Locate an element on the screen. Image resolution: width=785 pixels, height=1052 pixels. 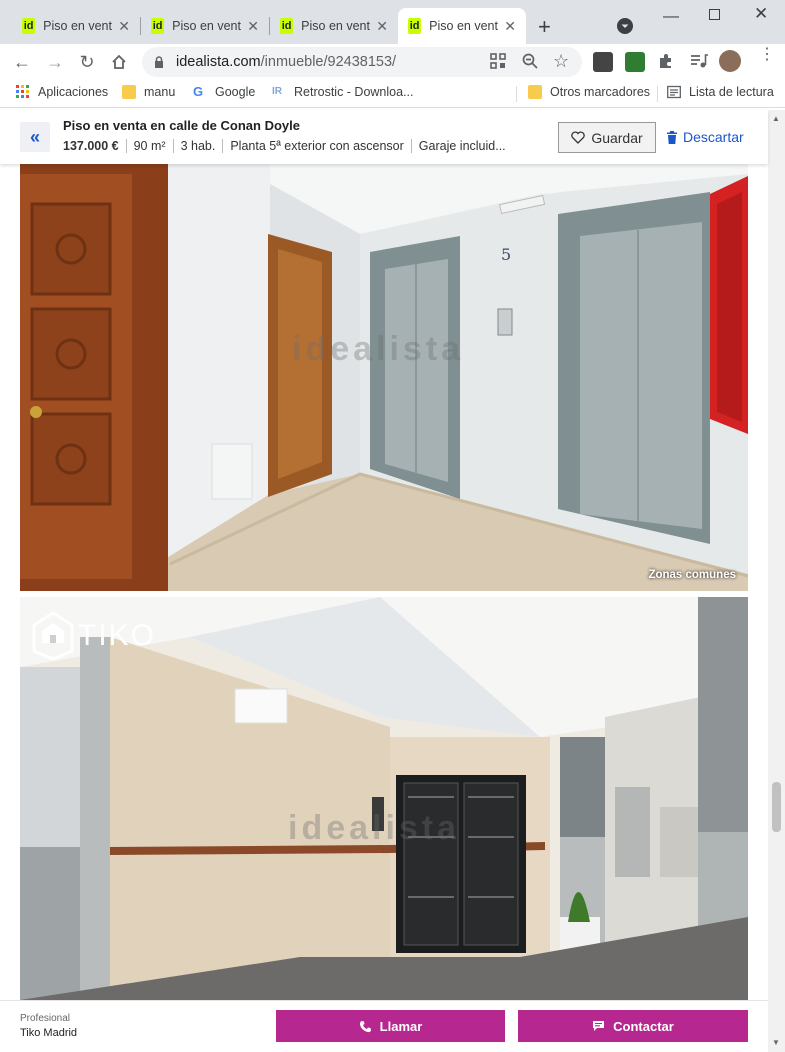
address-bar: idealista.com/inmueble/92438153/ is located at coordinates (362, 62).